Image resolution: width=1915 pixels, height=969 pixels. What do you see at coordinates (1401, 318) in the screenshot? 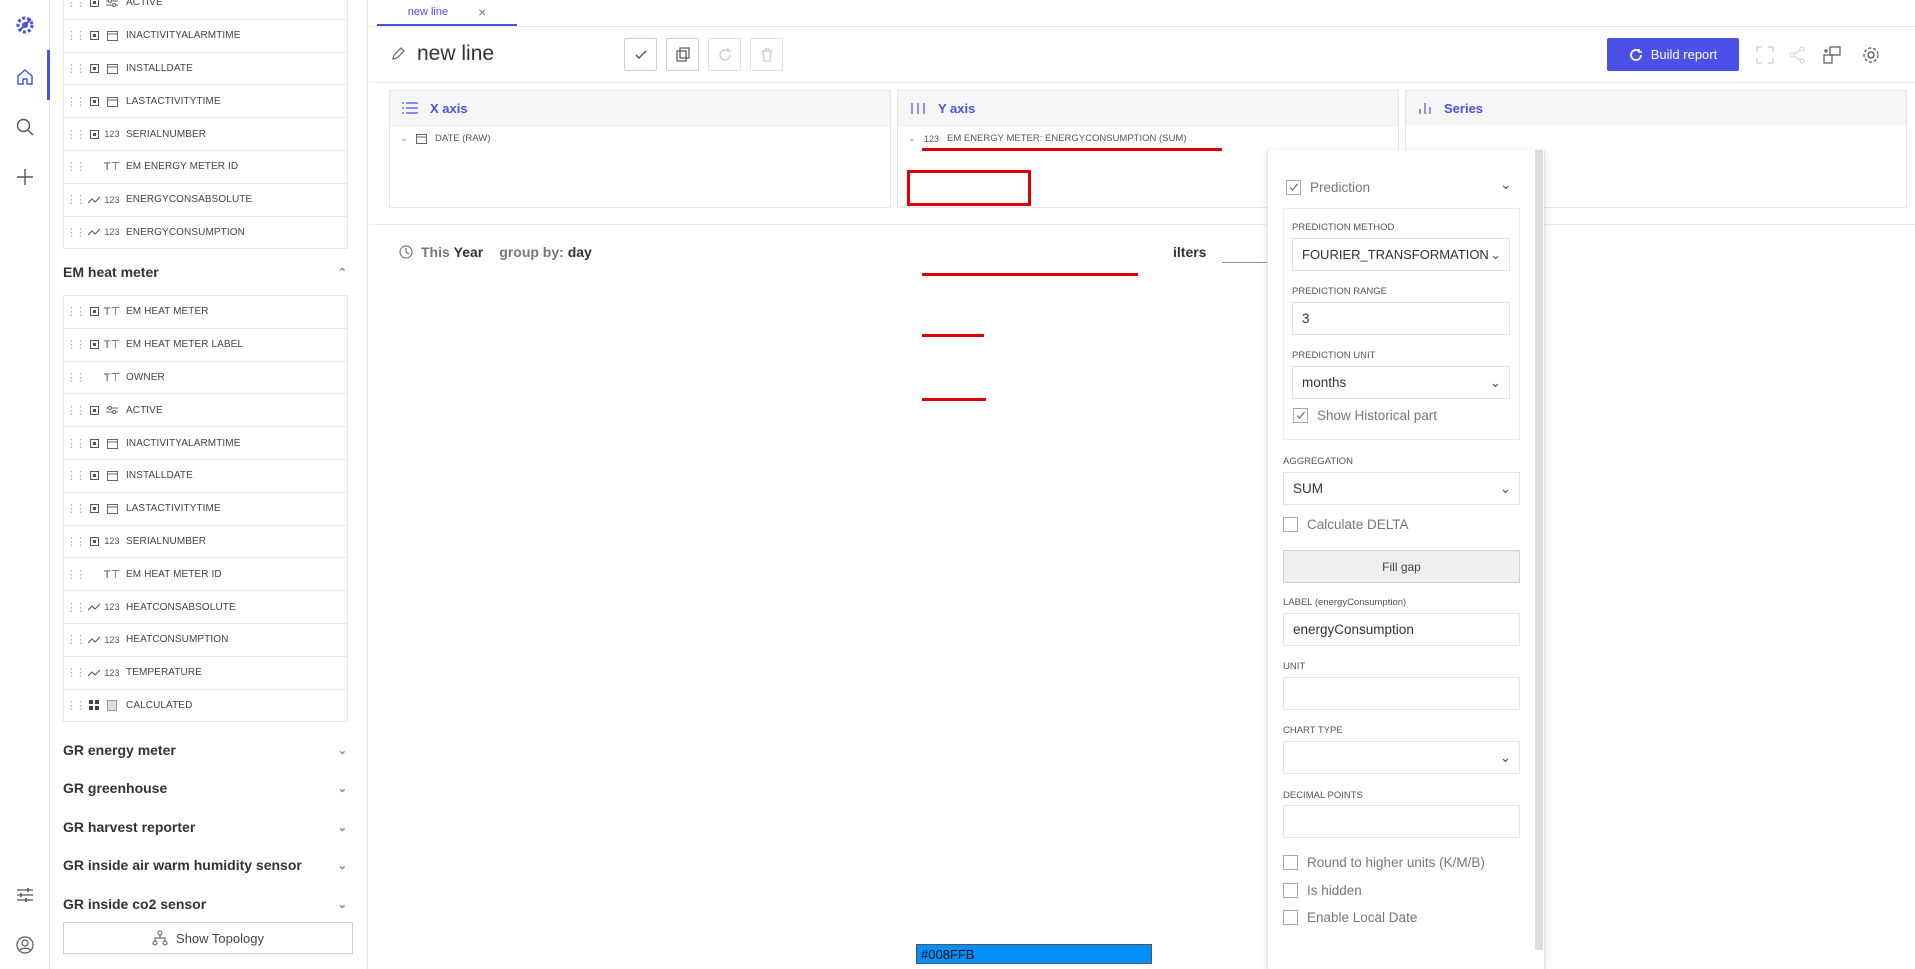
I see `prediction-range-input: 3` at bounding box center [1401, 318].